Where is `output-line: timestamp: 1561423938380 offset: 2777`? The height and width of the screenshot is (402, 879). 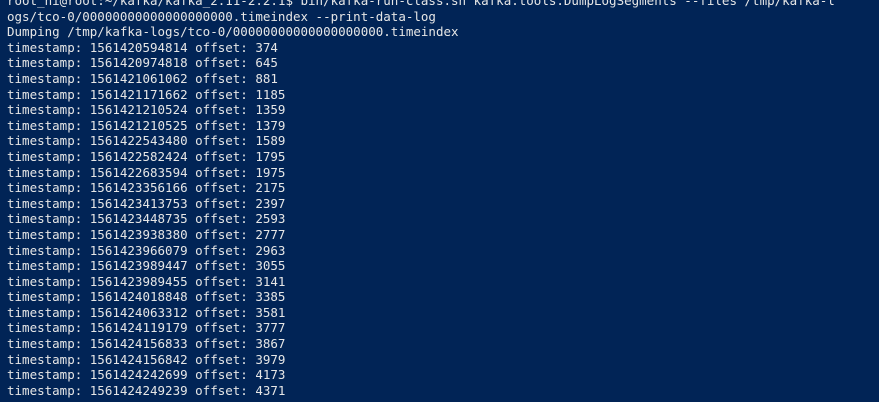
output-line: timestamp: 1561423938380 offset: 2777 is located at coordinates (146, 234).